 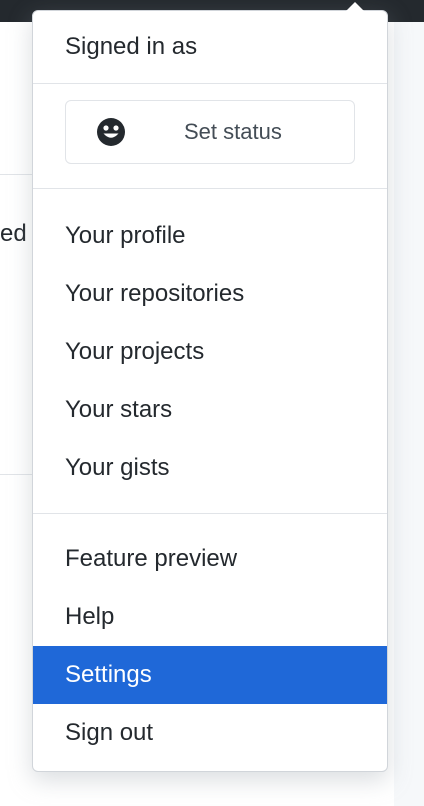 What do you see at coordinates (210, 617) in the screenshot?
I see `menu-item-help: Help` at bounding box center [210, 617].